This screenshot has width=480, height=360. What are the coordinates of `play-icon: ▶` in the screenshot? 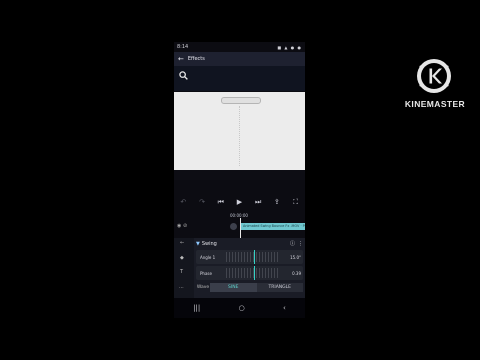 It's located at (239, 202).